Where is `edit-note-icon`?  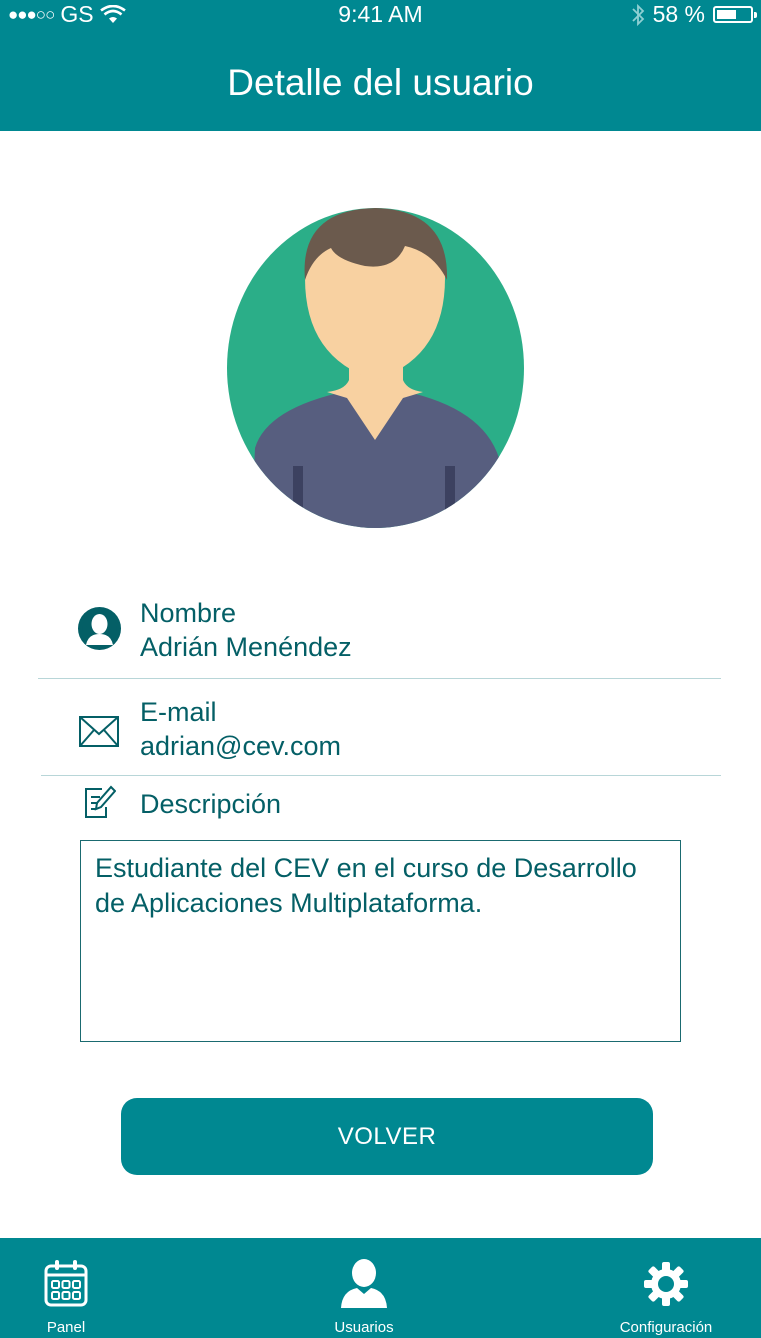 edit-note-icon is located at coordinates (100, 801).